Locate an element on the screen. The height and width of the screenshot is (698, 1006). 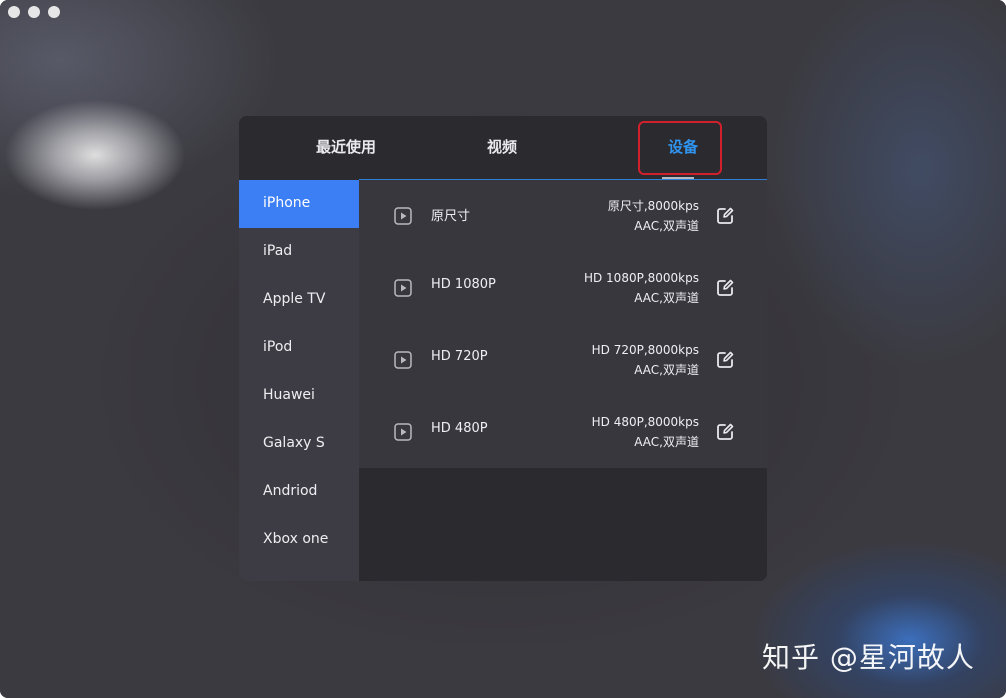
preset-row: HD 480P HD 480P,8000kps AAC,双声道 is located at coordinates (563, 432).